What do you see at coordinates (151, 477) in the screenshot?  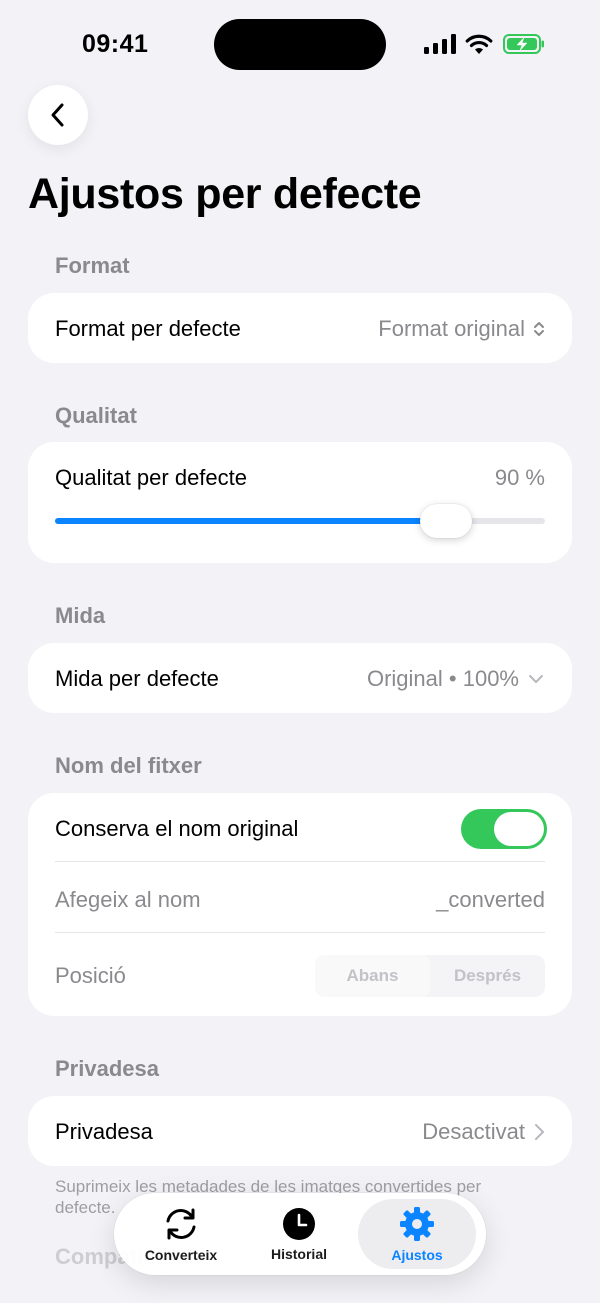 I see `default-quality-label: Qualitat per defecte` at bounding box center [151, 477].